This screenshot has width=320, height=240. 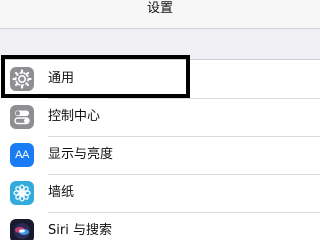 What do you see at coordinates (160, 226) in the screenshot?
I see `settings-row-siri-search: Siri 与搜索` at bounding box center [160, 226].